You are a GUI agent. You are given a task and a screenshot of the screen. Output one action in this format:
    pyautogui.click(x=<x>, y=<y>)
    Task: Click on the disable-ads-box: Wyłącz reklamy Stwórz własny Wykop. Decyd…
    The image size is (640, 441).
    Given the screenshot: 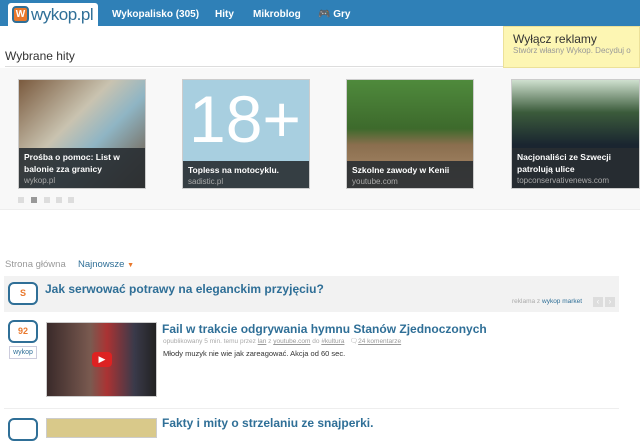 What is the action you would take?
    pyautogui.click(x=571, y=47)
    